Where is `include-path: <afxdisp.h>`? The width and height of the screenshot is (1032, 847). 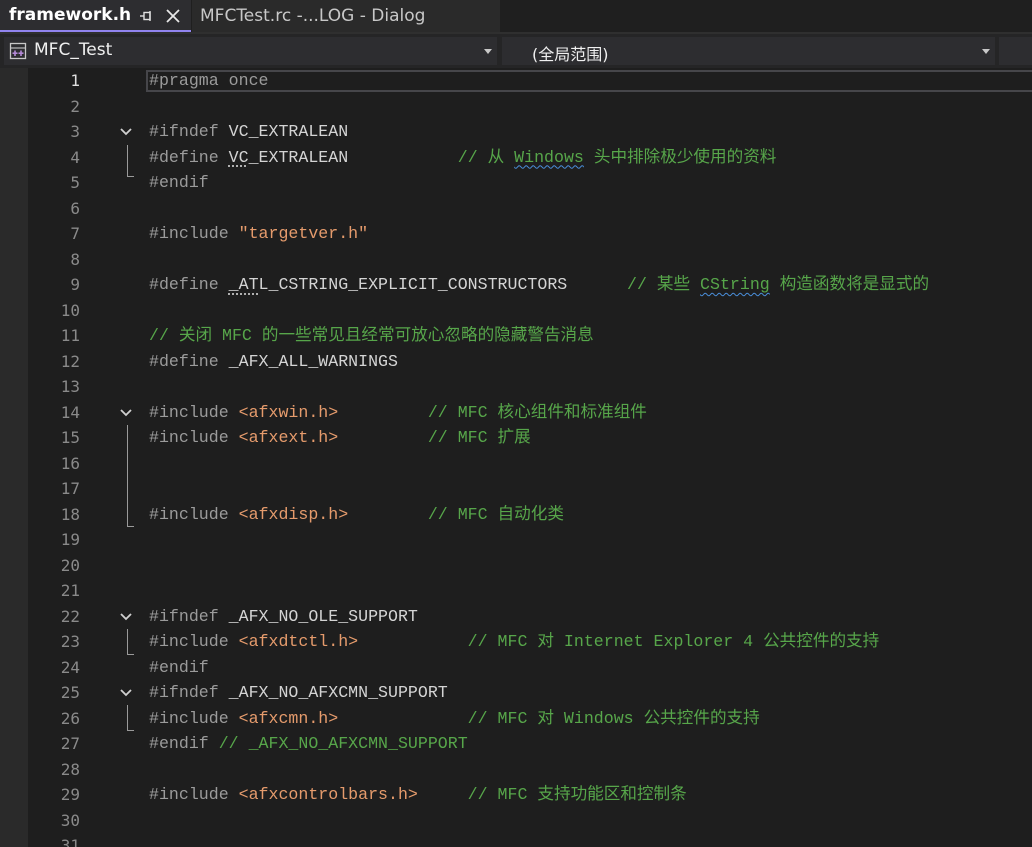
include-path: <afxdisp.h> is located at coordinates (293, 514).